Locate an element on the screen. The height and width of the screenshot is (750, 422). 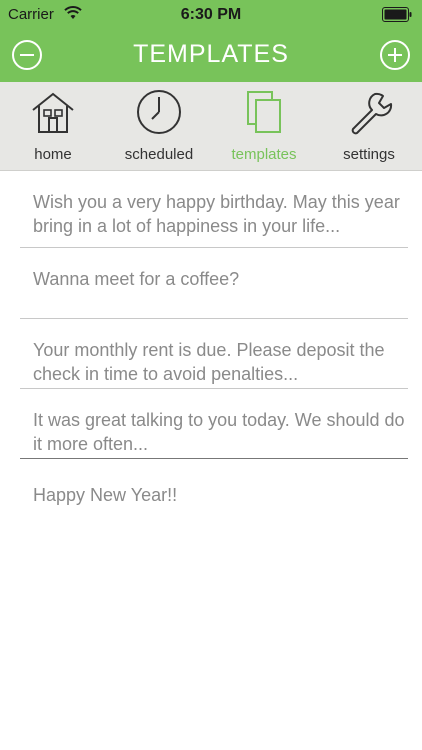
page-title: TEMPLATES is located at coordinates (211, 54).